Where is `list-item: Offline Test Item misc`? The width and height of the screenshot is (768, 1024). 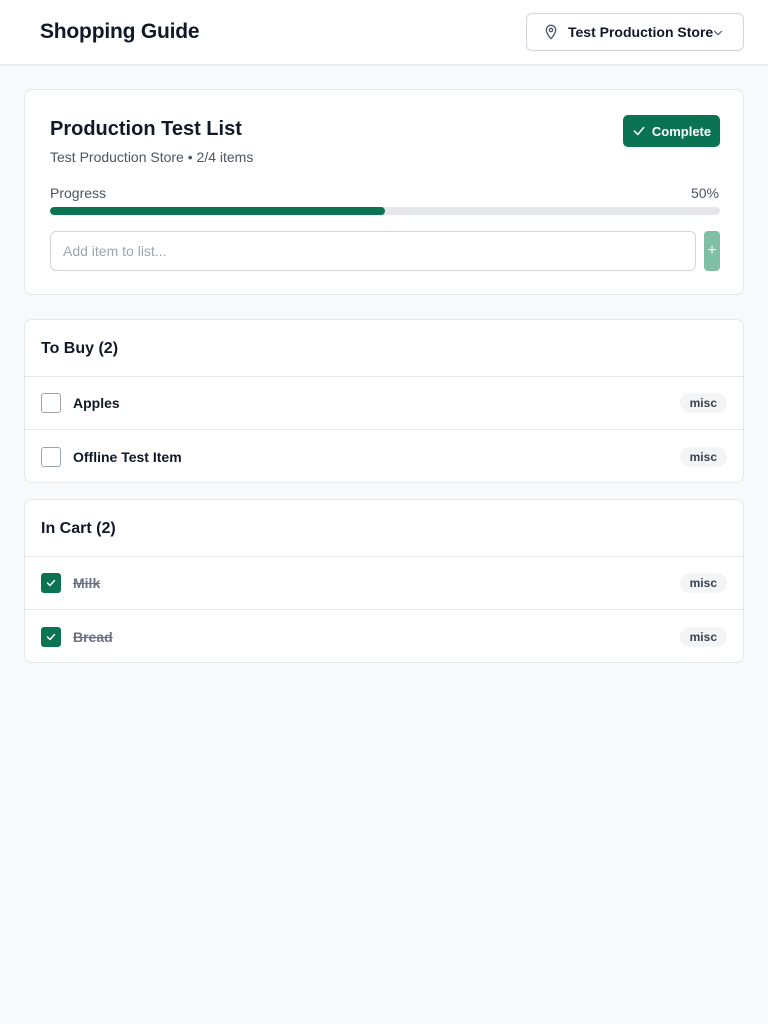
list-item: Offline Test Item misc is located at coordinates (384, 456).